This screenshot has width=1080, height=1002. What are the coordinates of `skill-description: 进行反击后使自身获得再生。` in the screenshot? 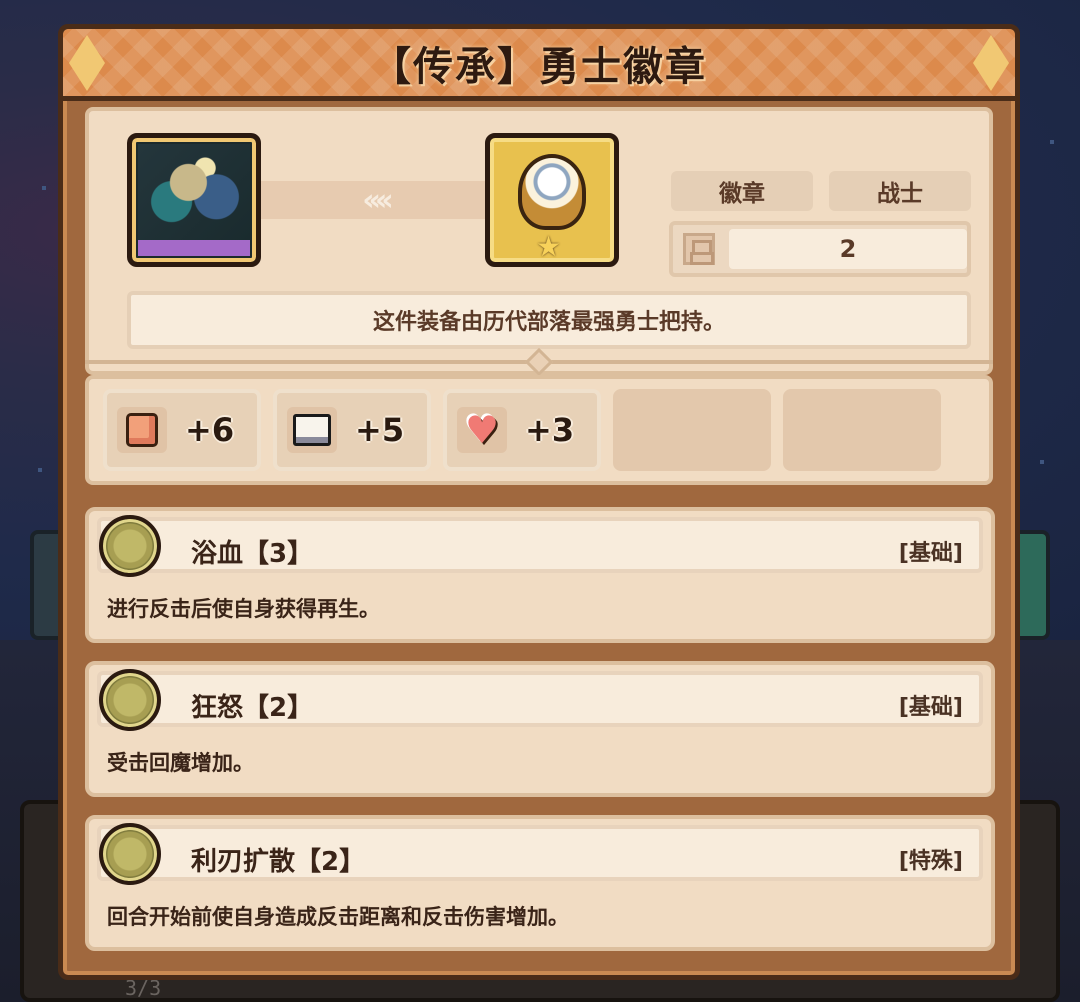 It's located at (243, 609).